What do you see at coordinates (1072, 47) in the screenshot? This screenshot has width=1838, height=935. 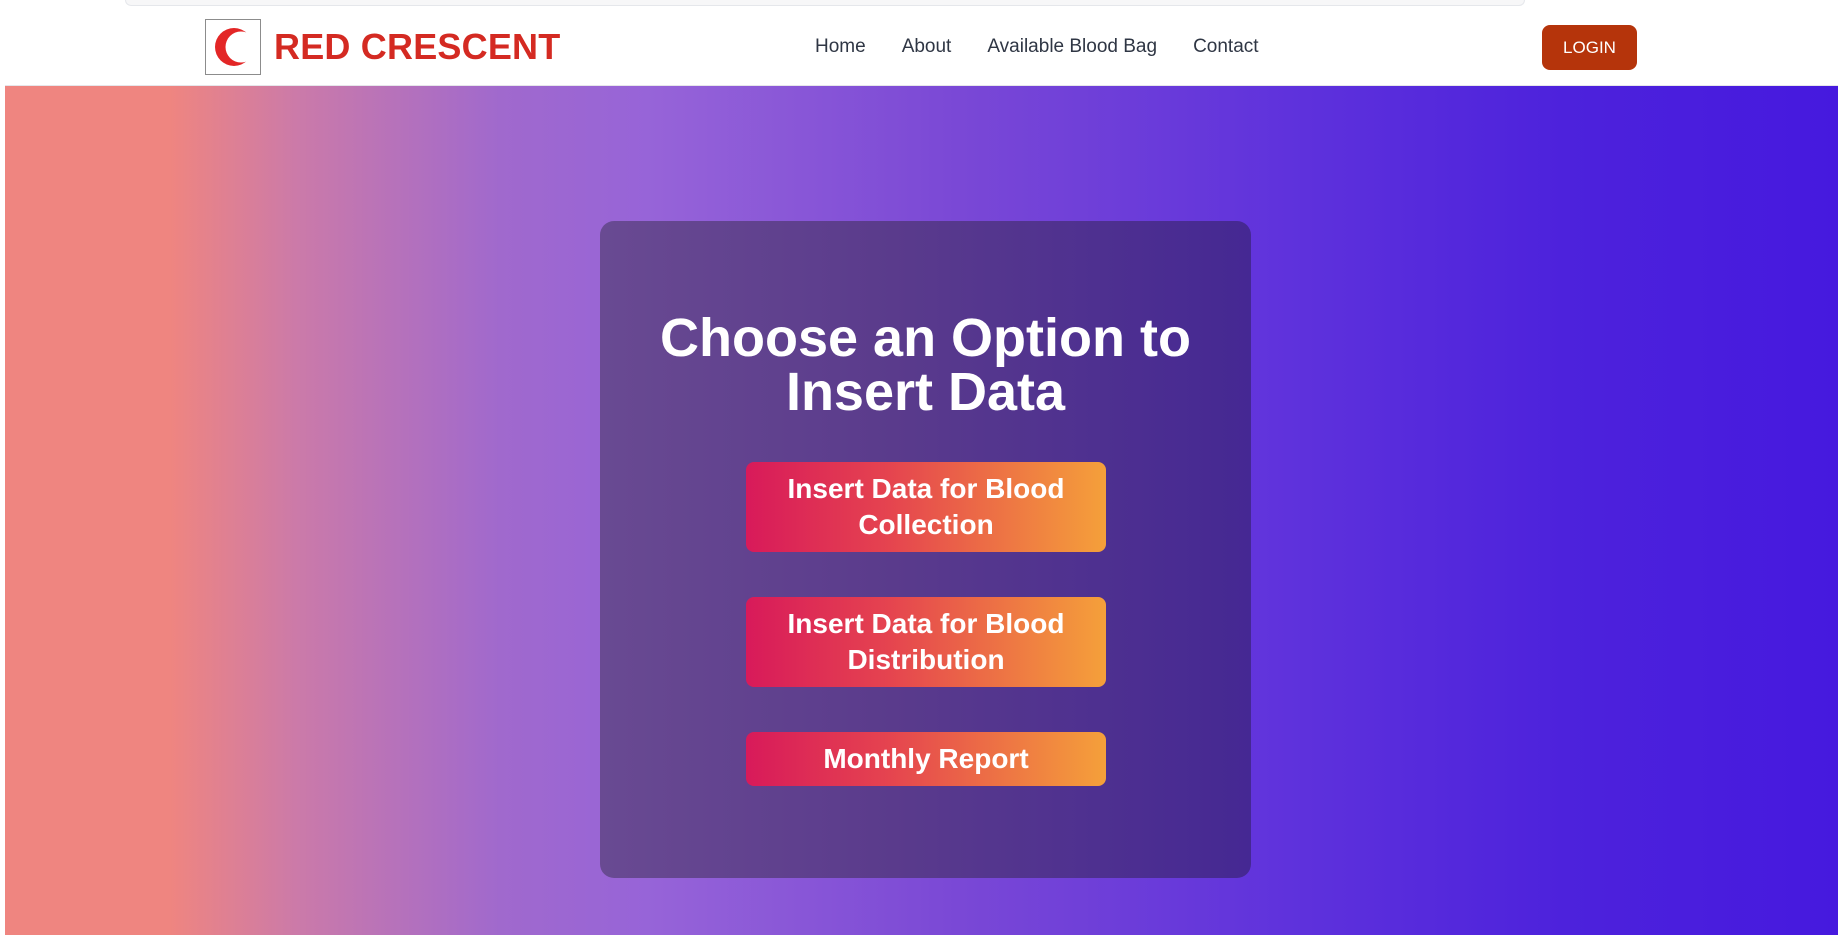 I see `nav-link-available-blood-bag: Available Blood Bag` at bounding box center [1072, 47].